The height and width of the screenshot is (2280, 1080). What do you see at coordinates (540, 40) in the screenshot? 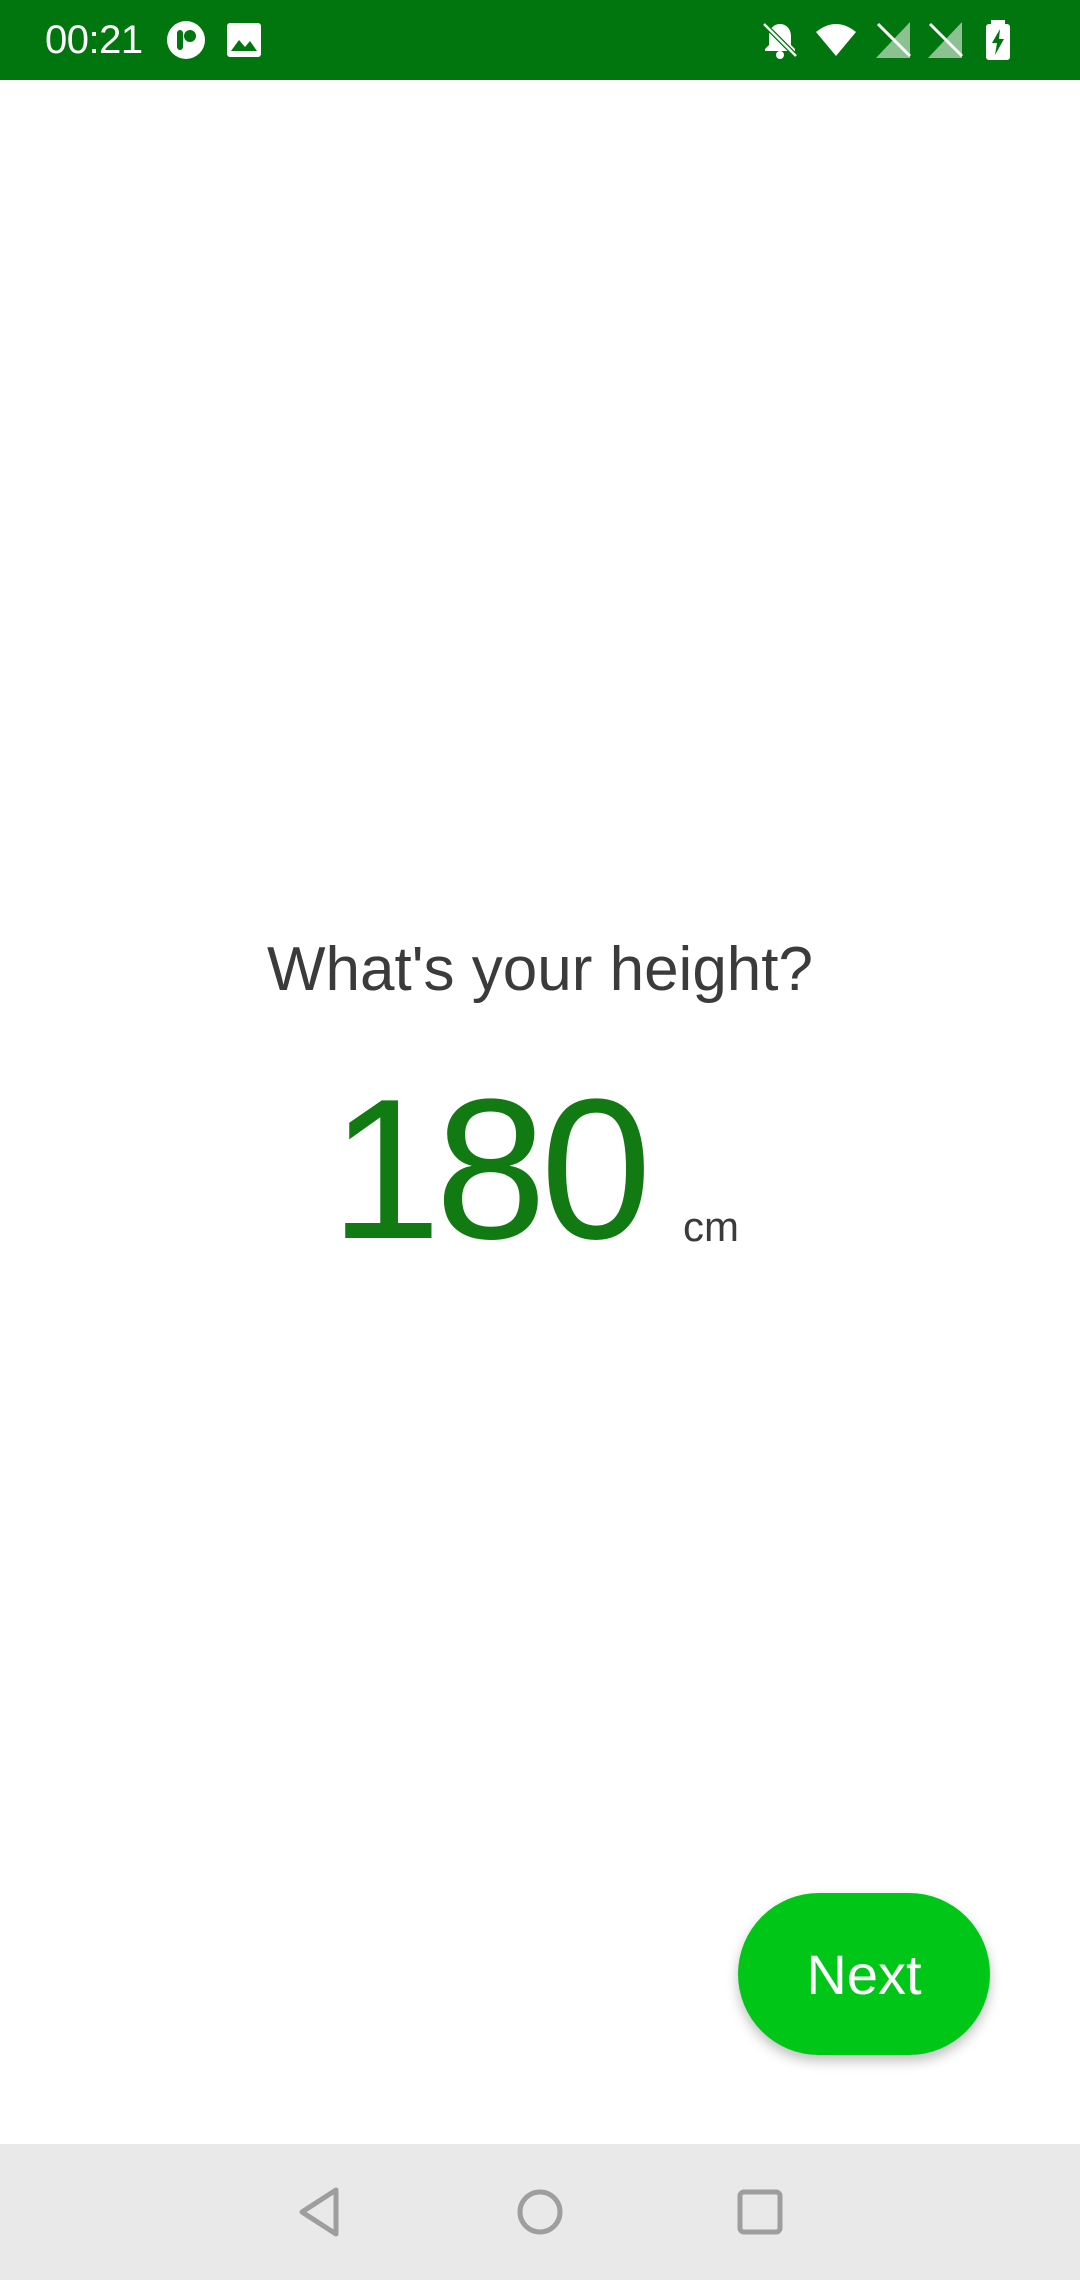
I see `status-bar: 00:21` at bounding box center [540, 40].